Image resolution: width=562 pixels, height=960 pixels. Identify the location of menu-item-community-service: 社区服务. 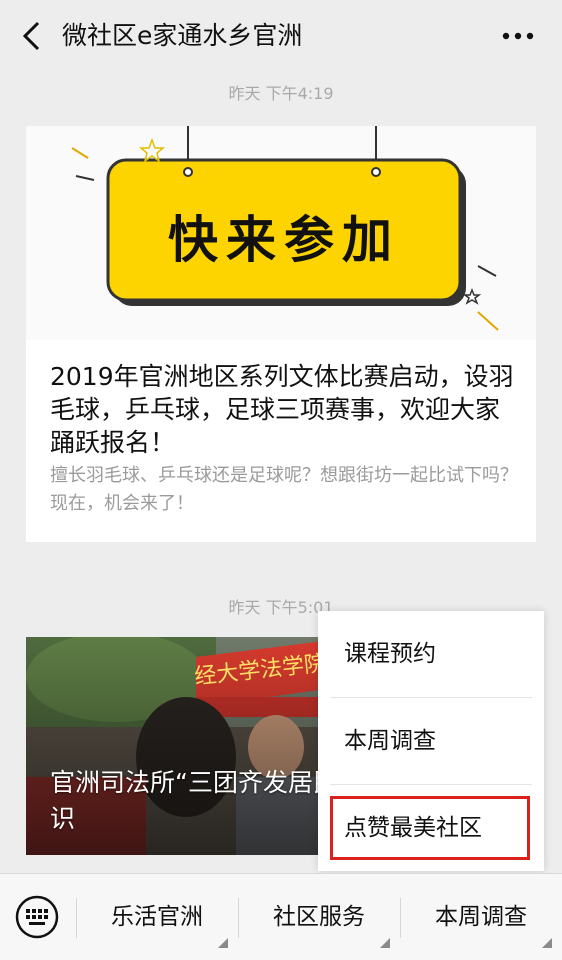
(319, 917).